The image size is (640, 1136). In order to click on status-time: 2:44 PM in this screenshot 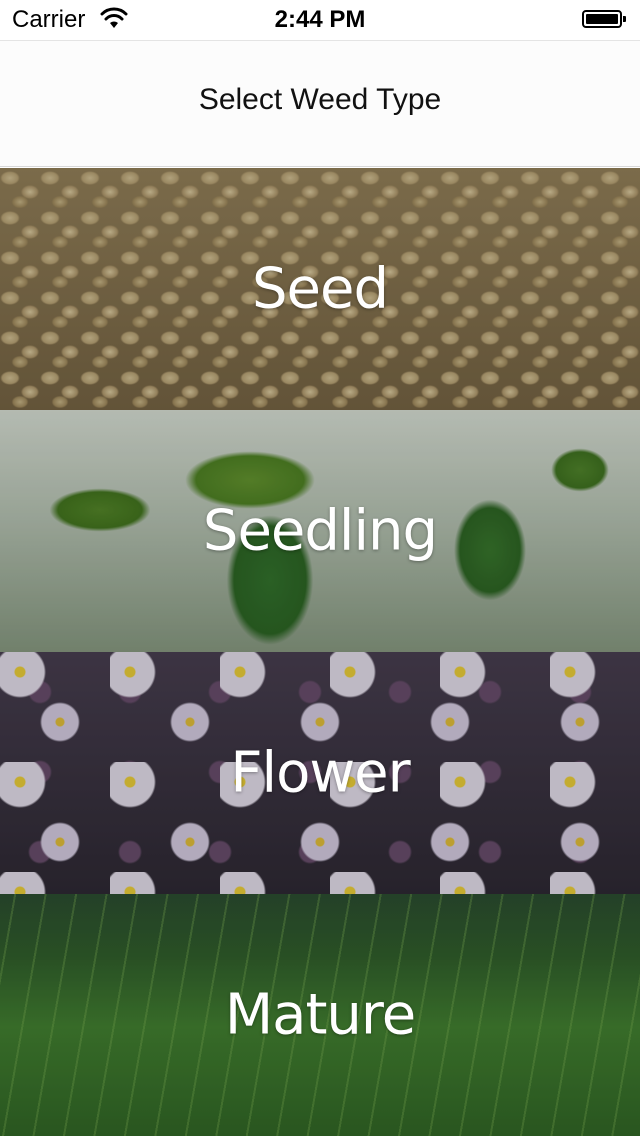, I will do `click(320, 19)`.